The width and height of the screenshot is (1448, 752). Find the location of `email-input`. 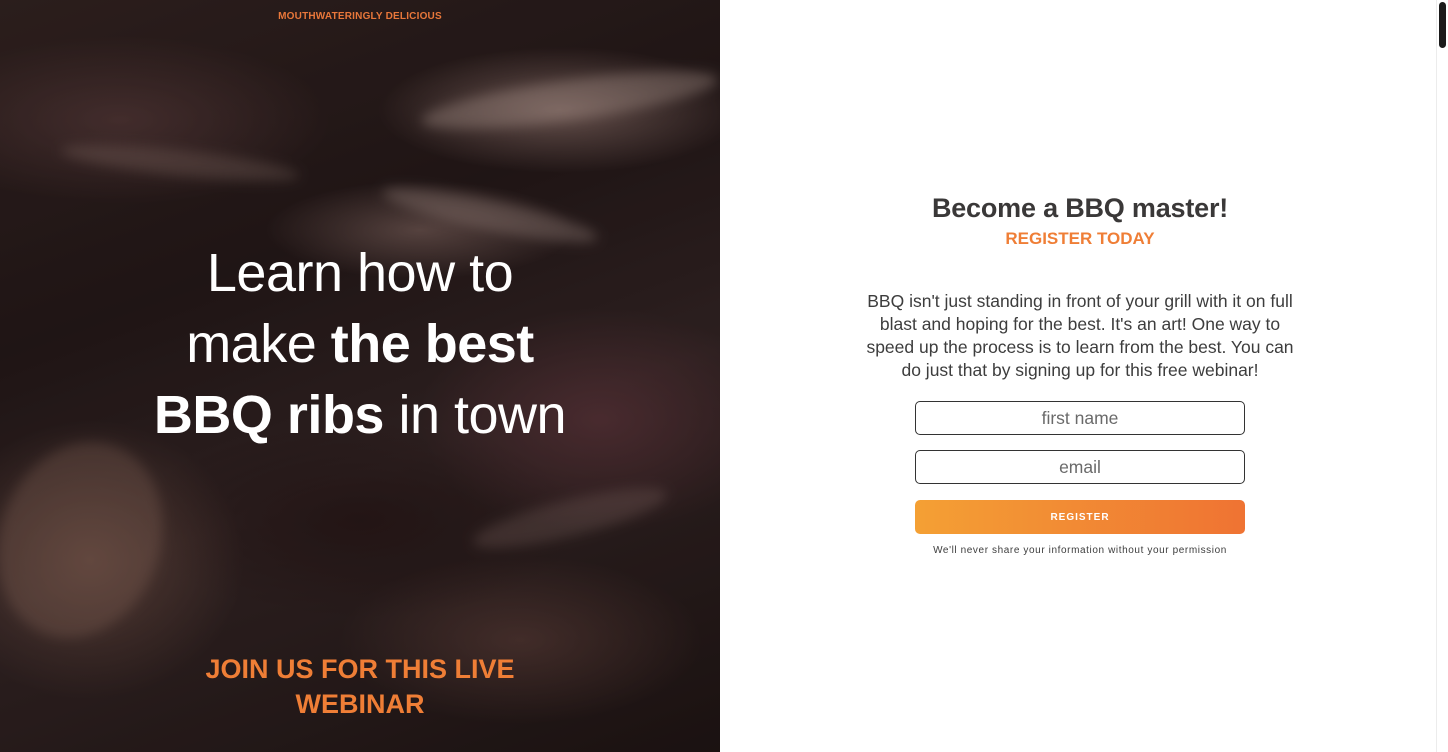

email-input is located at coordinates (1080, 467).